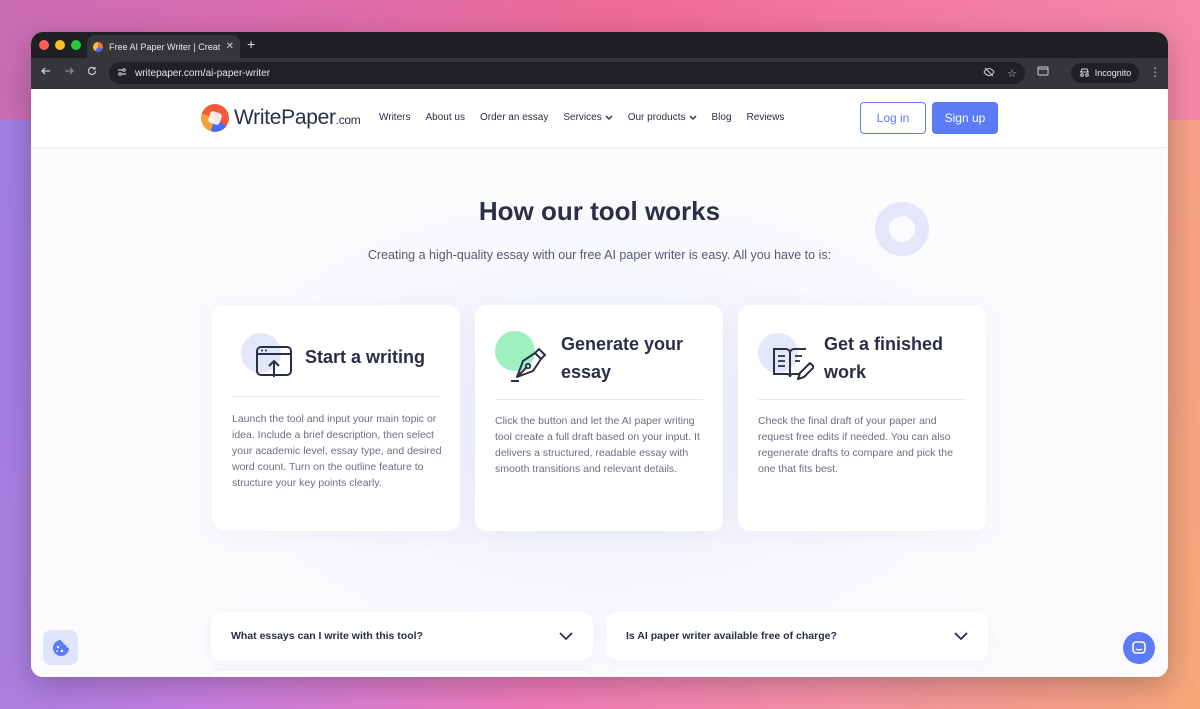 Image resolution: width=1200 pixels, height=709 pixels. I want to click on card-title: Generate your essay, so click(622, 358).